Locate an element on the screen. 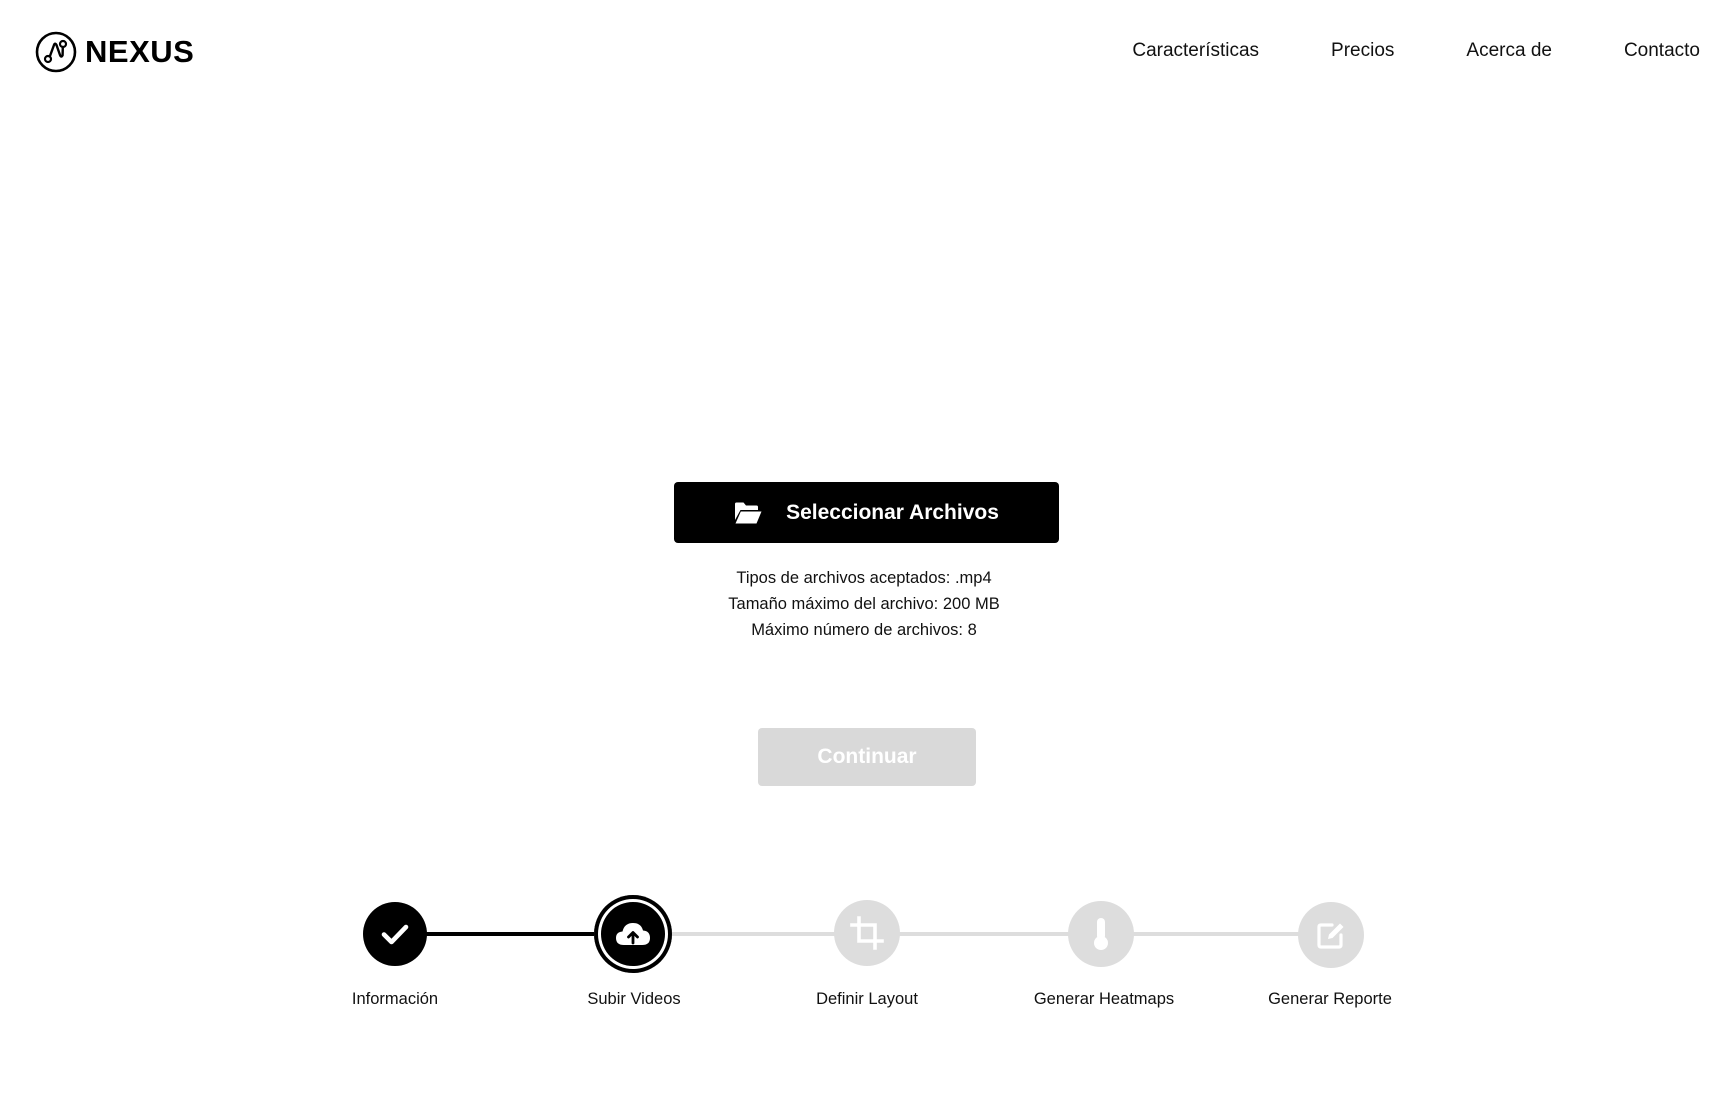 The height and width of the screenshot is (1117, 1728). step-generar-heatmaps is located at coordinates (1101, 934).